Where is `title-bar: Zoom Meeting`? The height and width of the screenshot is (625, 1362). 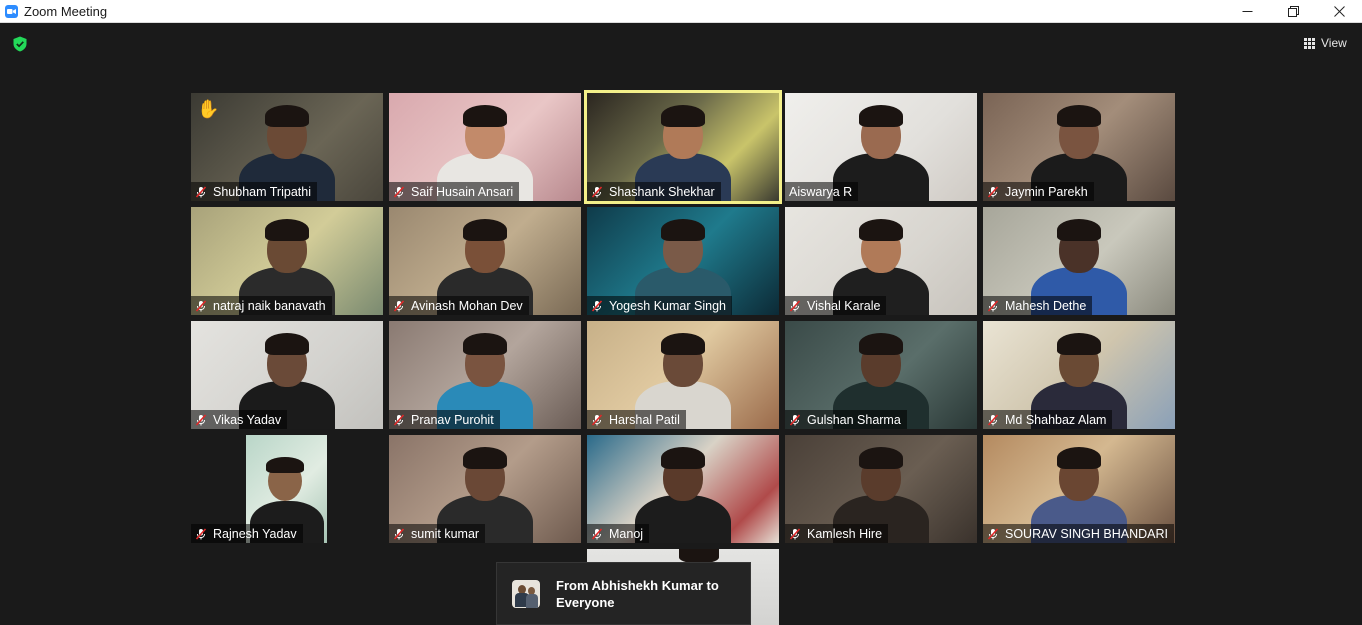 title-bar: Zoom Meeting is located at coordinates (681, 11).